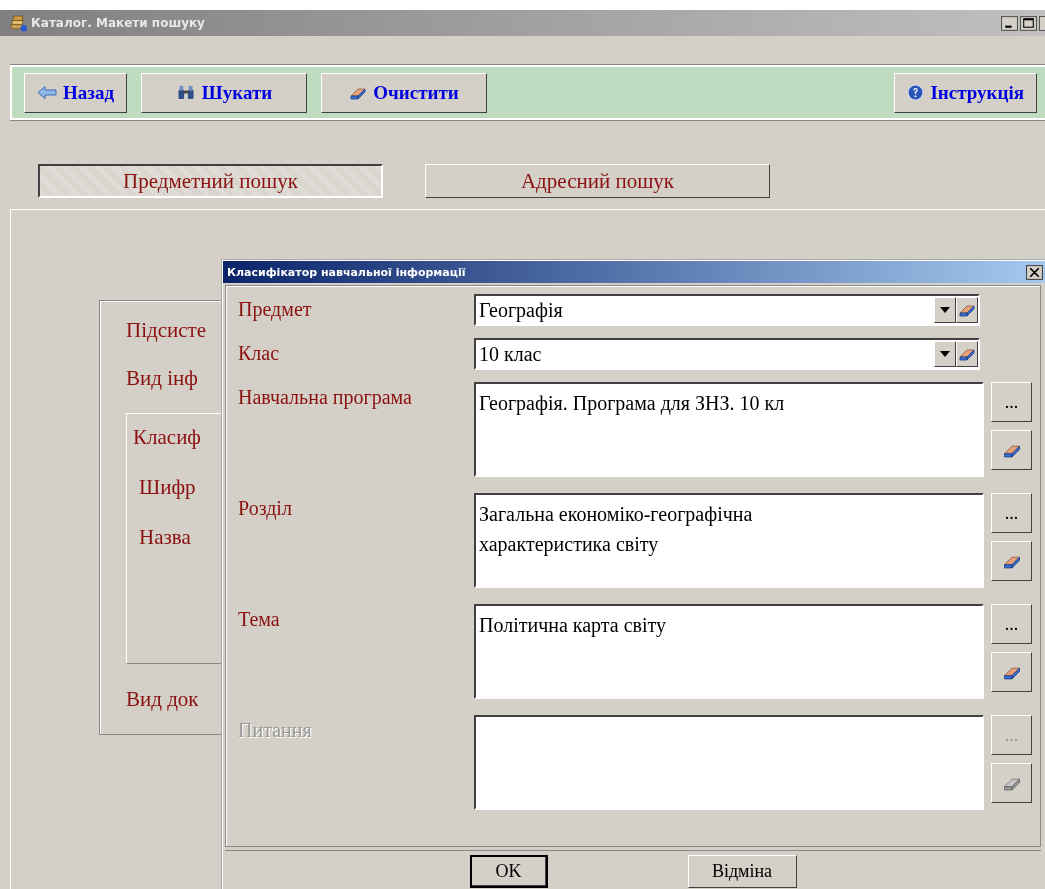 The image size is (1045, 889). What do you see at coordinates (965, 92) in the screenshot?
I see `help-button: Інструкція` at bounding box center [965, 92].